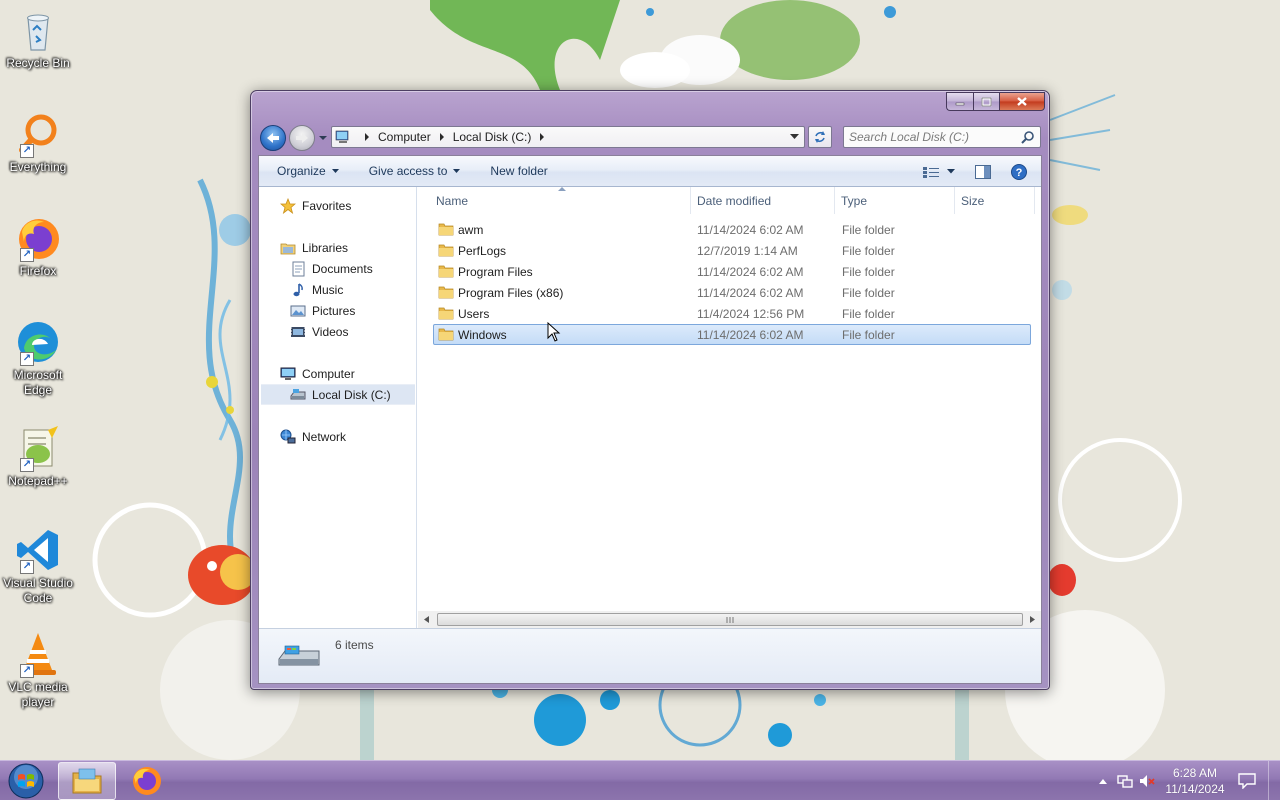  I want to click on nav-item-libraries: Libraries, so click(337, 247).